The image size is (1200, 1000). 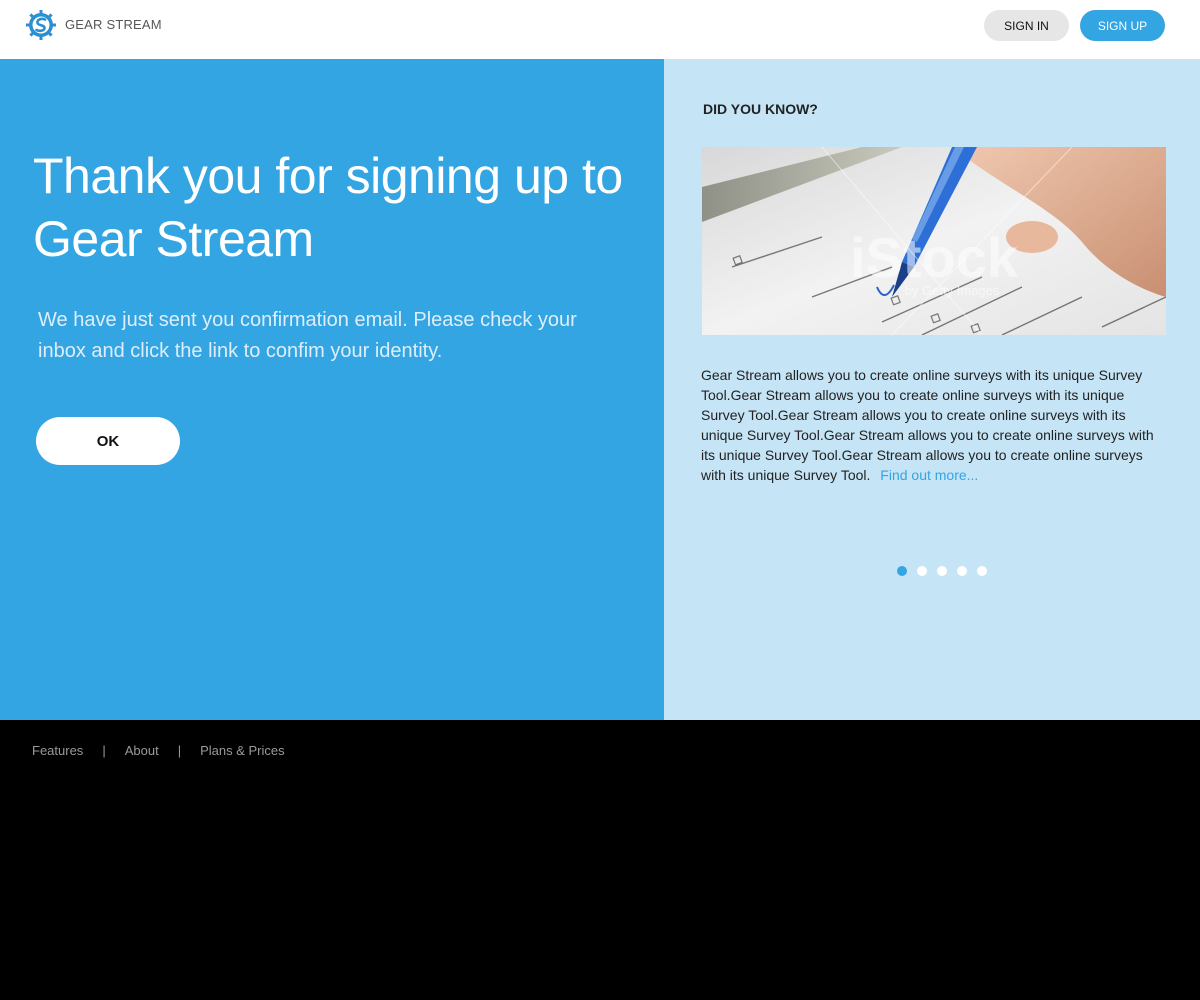 I want to click on page-title: Thank you for signing up to Gear Stream, so click(x=328, y=207).